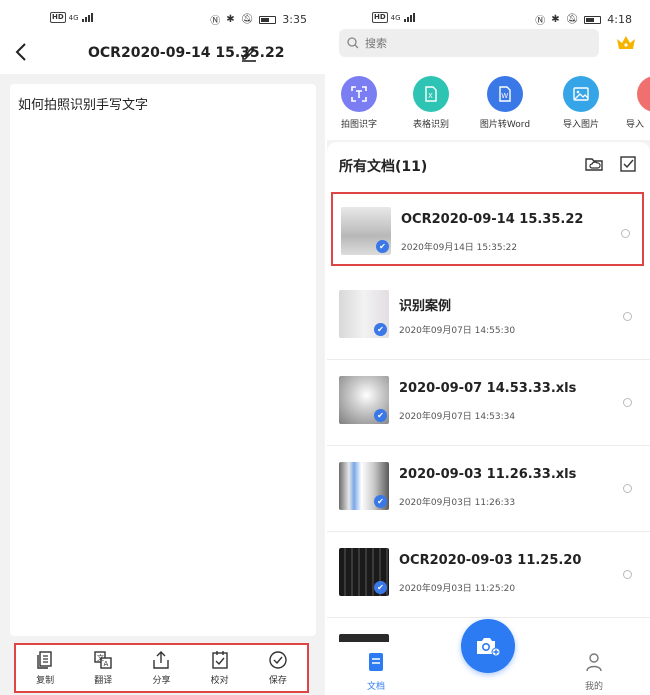 Image resolution: width=650 pixels, height=695 pixels. I want to click on copy-label: 复制, so click(45, 681).